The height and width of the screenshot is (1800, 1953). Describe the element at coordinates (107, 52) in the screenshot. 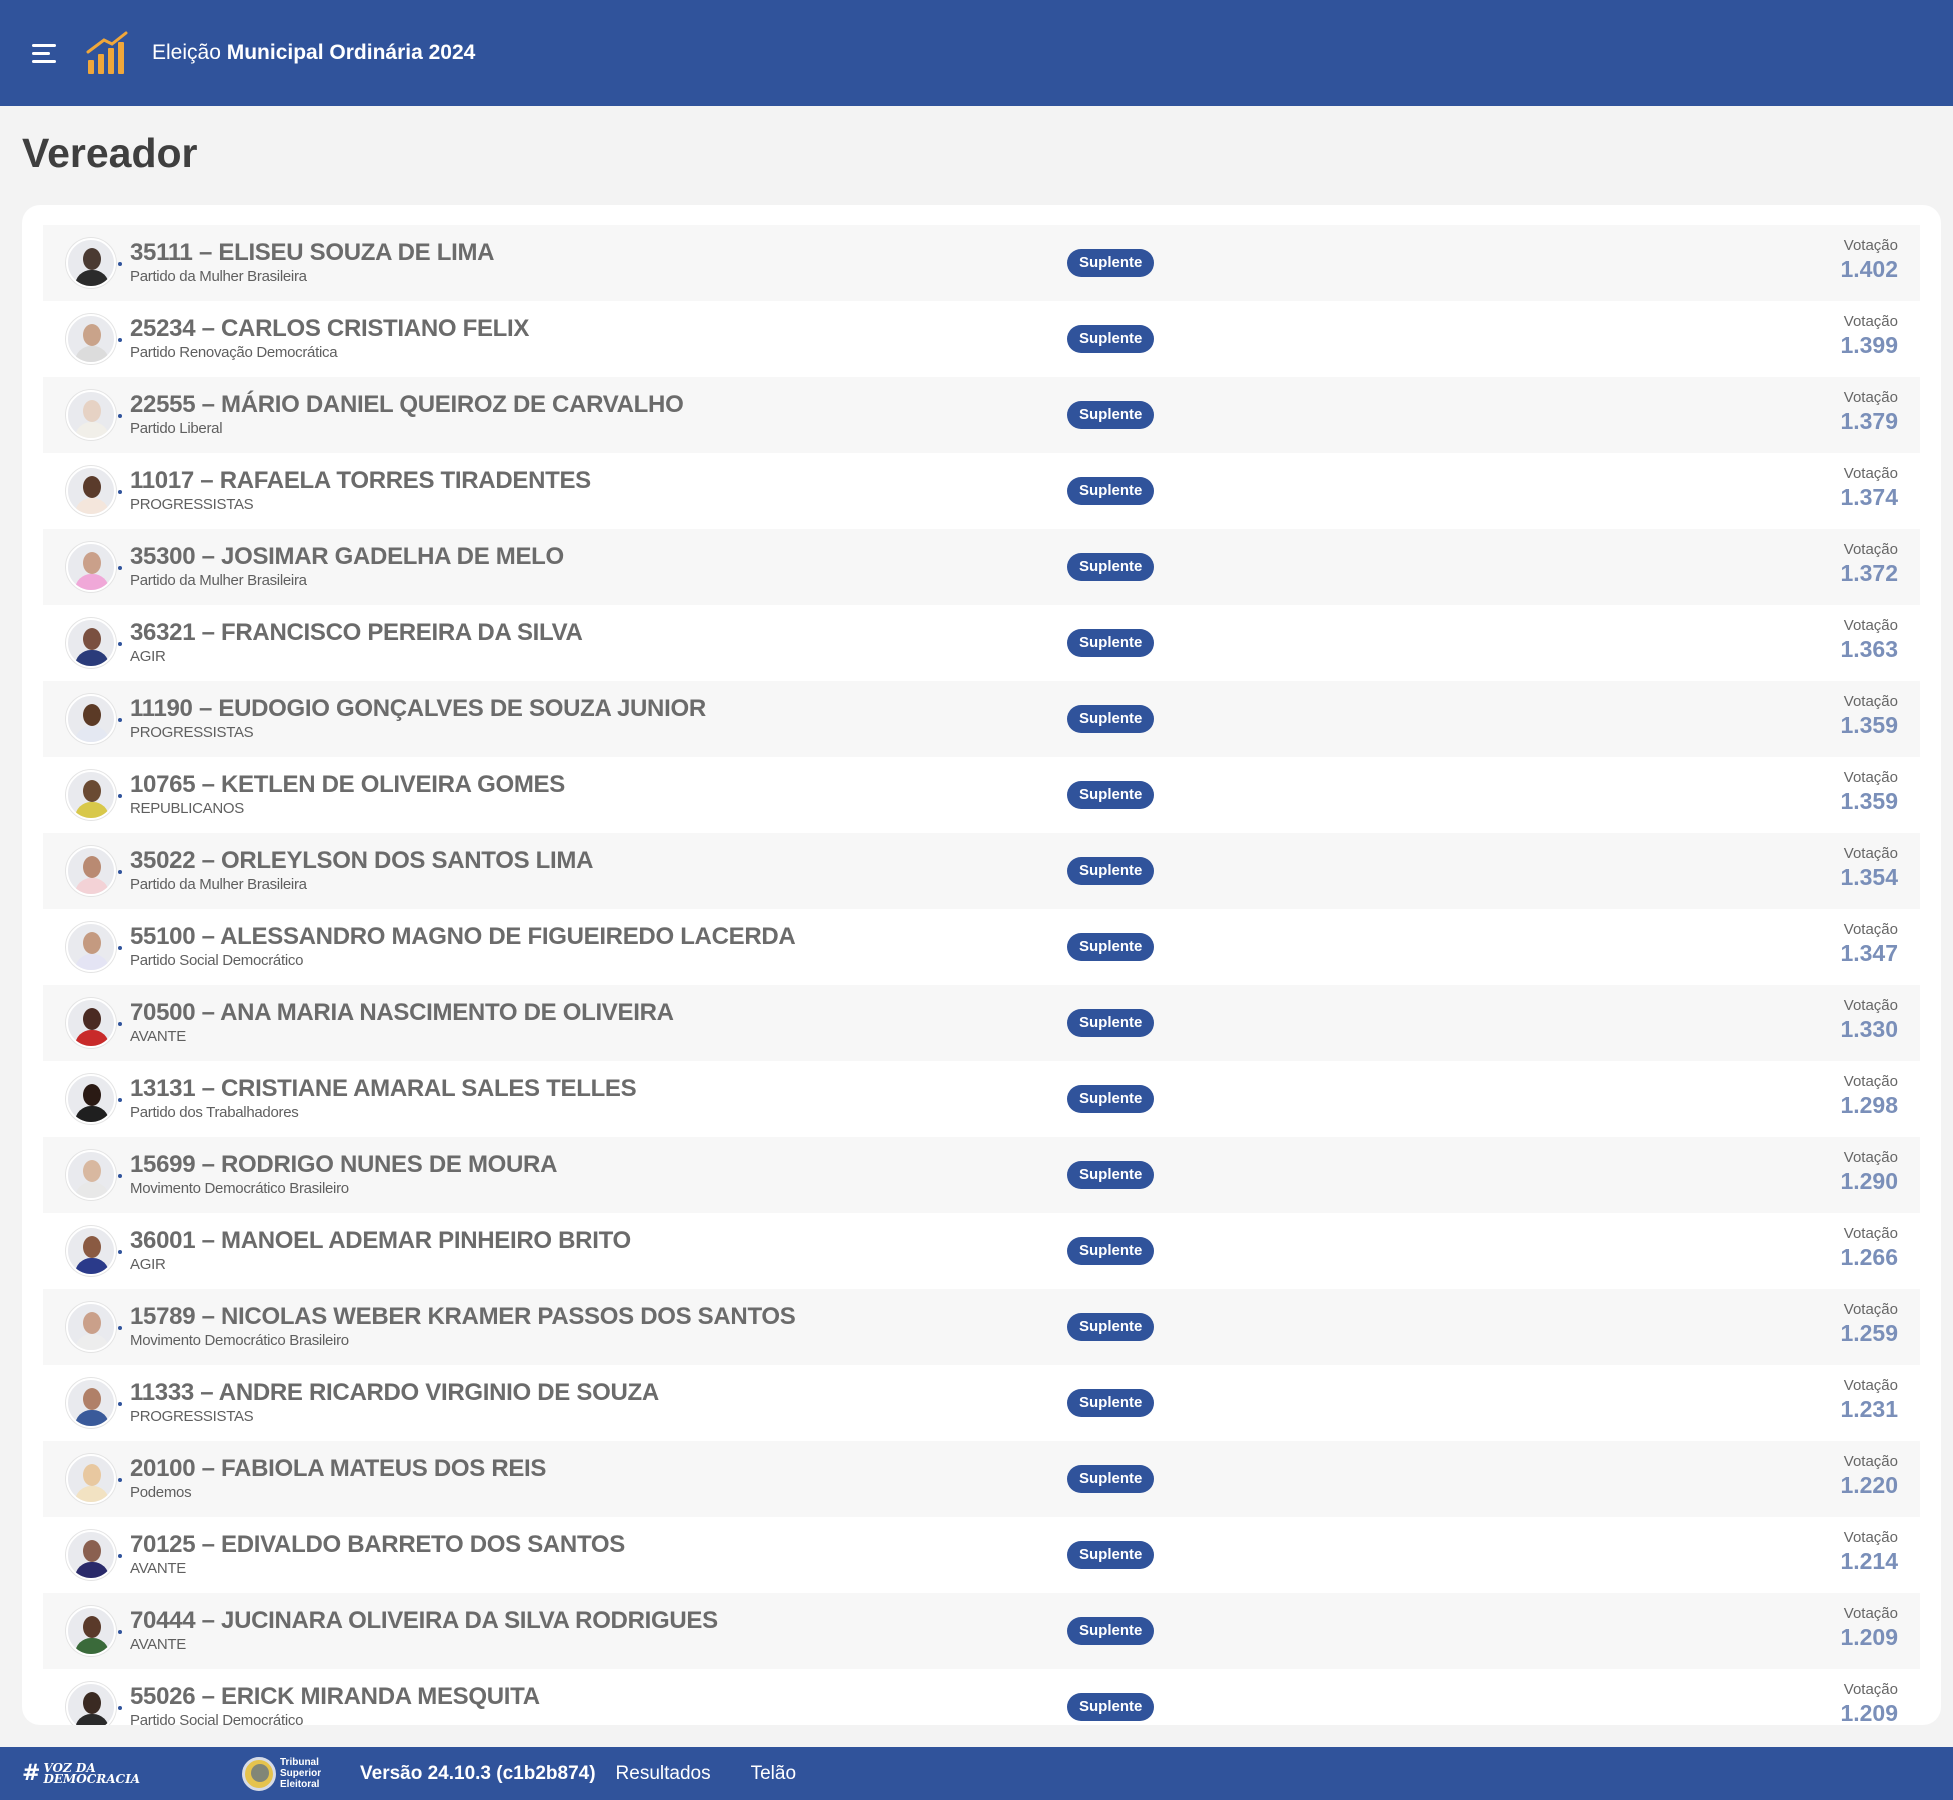

I see `bar-chart-logo-icon` at that location.